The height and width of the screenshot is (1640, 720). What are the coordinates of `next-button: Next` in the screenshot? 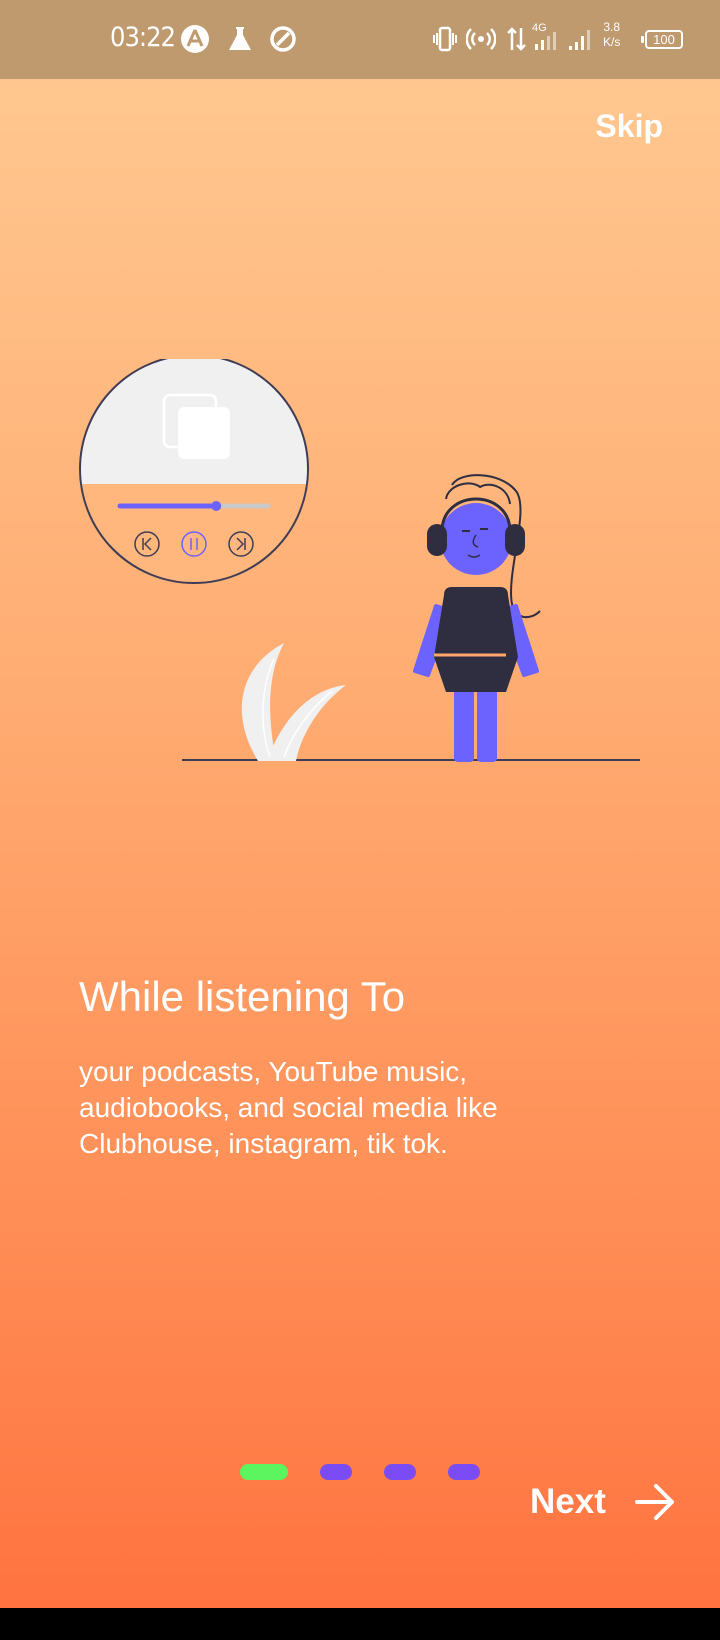 It's located at (603, 1502).